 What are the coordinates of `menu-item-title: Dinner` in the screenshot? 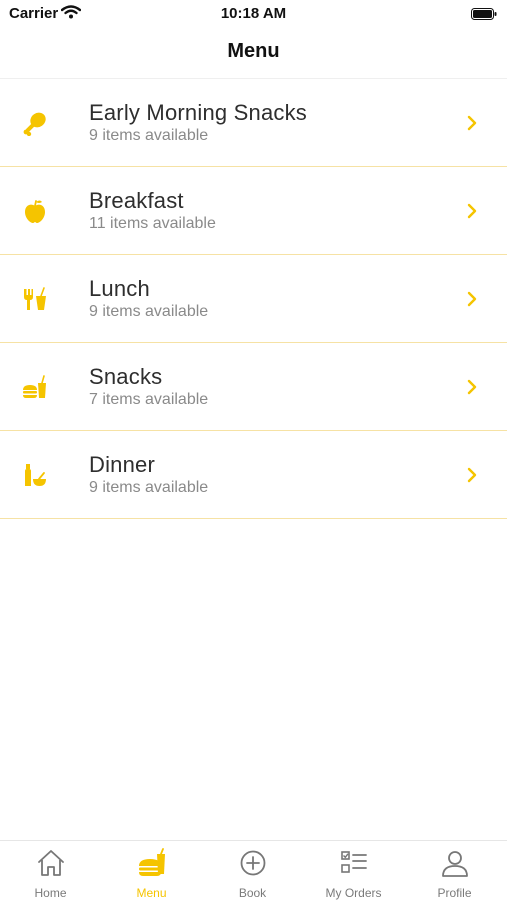 It's located at (122, 464).